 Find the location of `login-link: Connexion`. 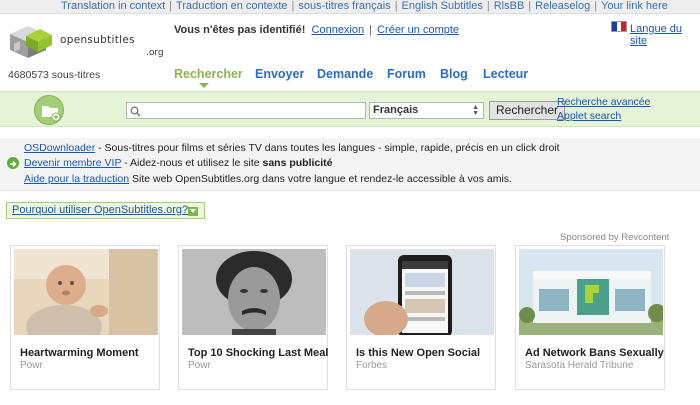

login-link: Connexion is located at coordinates (338, 30).